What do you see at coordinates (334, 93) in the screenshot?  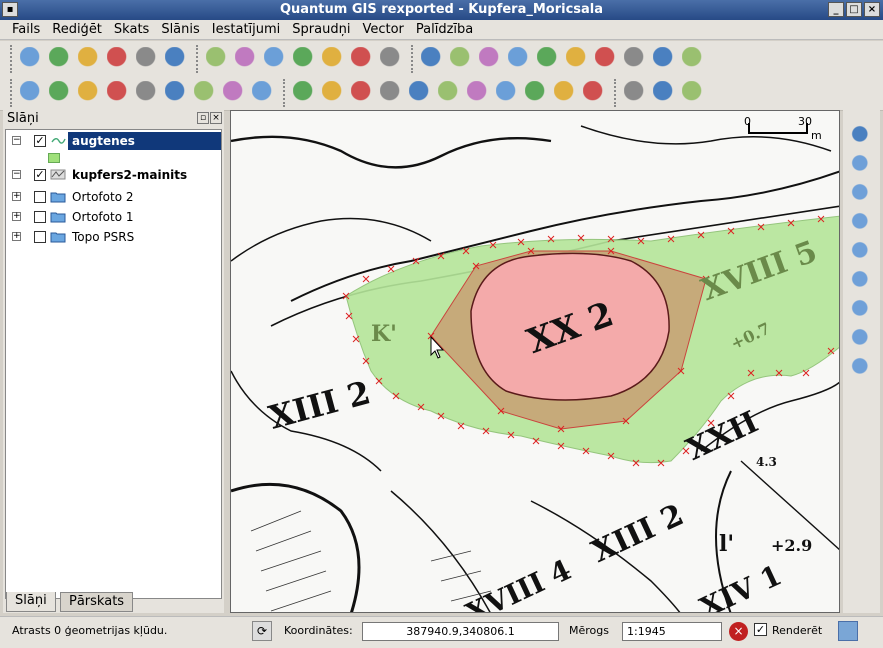 I see `redo-icon` at bounding box center [334, 93].